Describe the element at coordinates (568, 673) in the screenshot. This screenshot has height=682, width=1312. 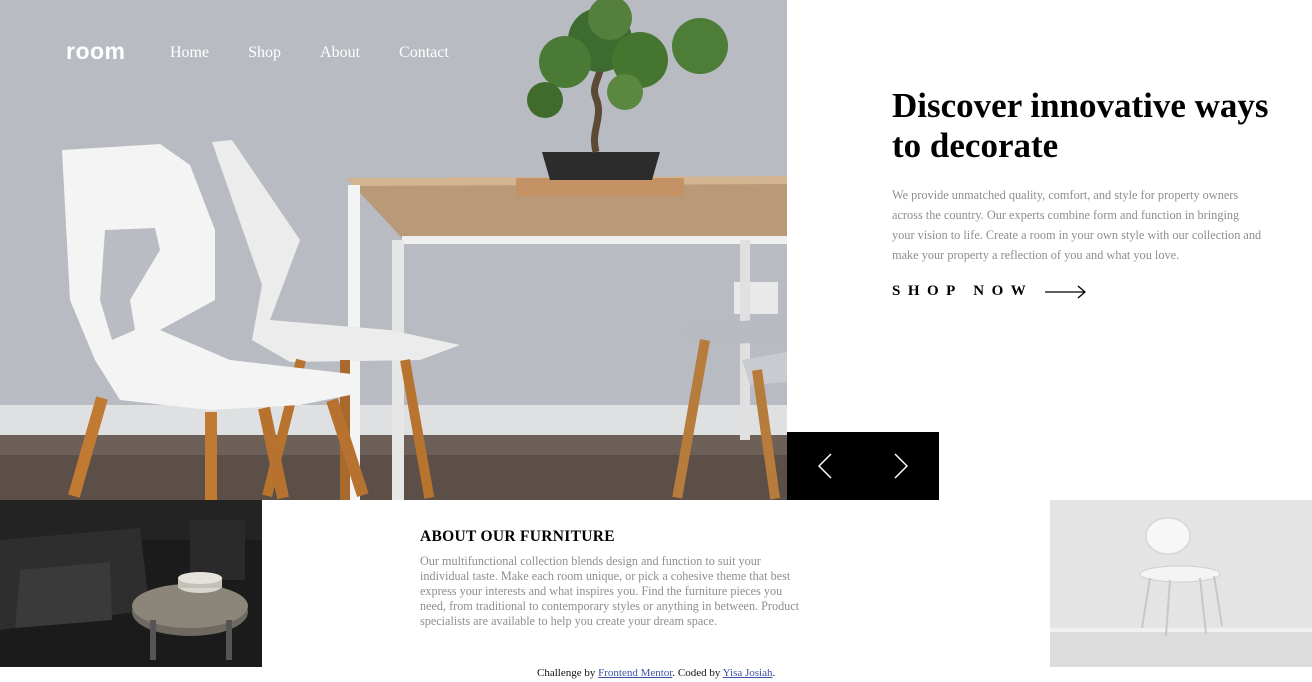
I see `footer-prefix: Challenge by` at that location.